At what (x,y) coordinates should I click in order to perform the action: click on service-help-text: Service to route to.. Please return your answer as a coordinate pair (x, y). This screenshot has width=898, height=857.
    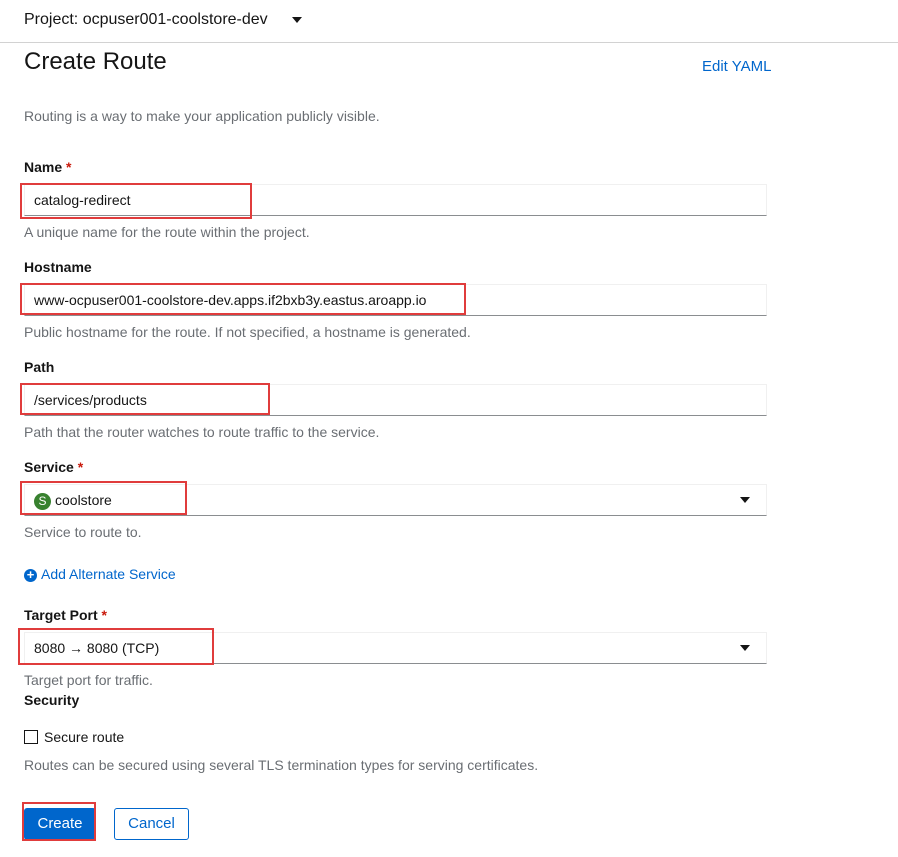
    Looking at the image, I should click on (83, 532).